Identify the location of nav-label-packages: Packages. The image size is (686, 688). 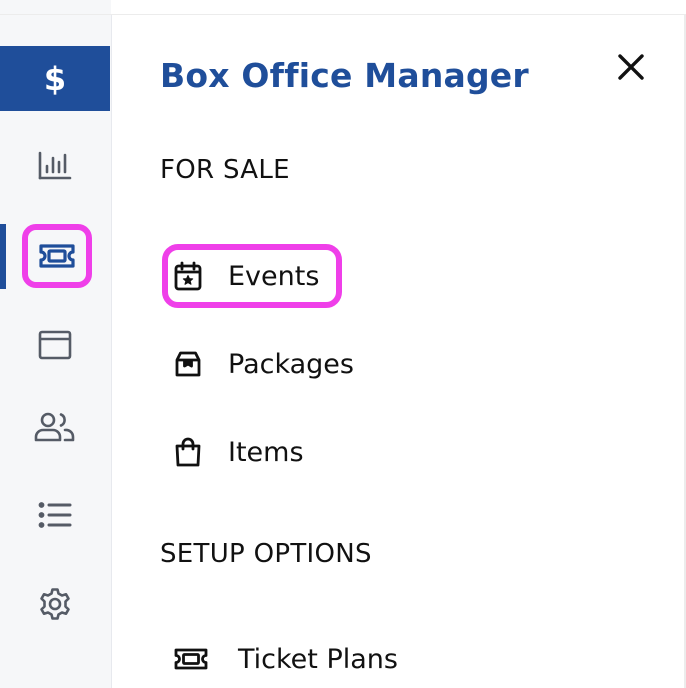
(291, 364).